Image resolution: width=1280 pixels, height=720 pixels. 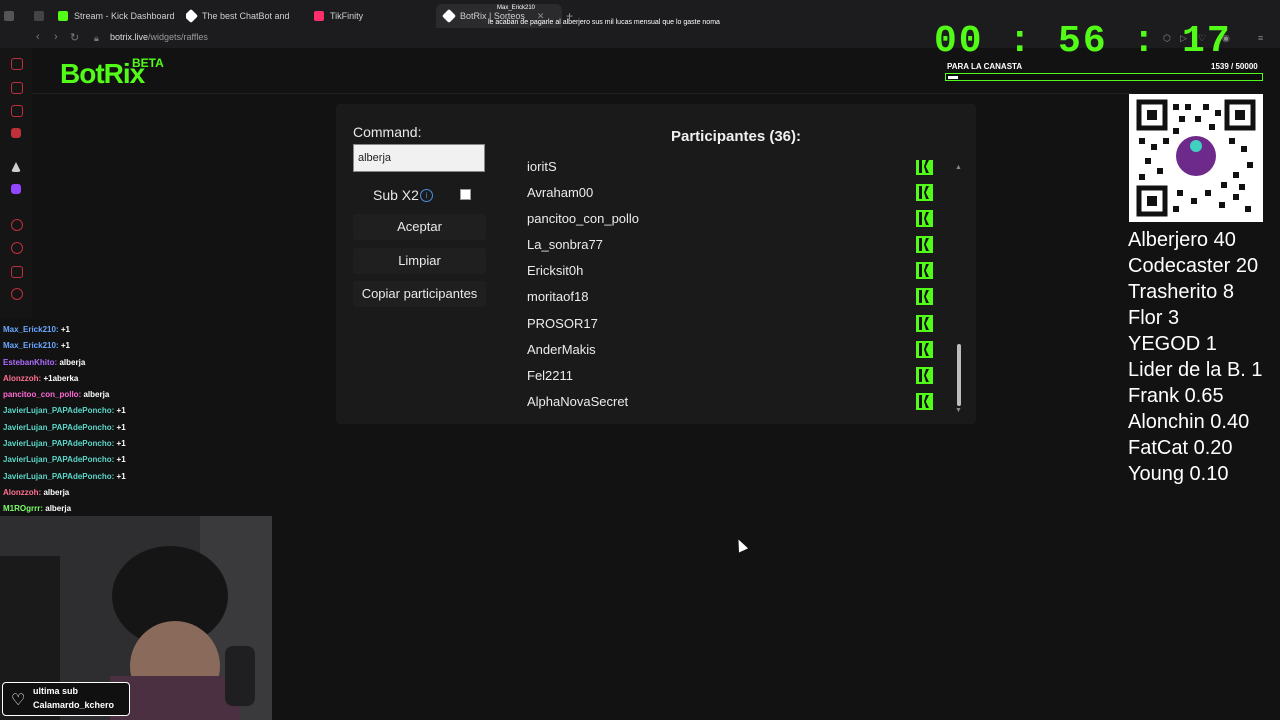 What do you see at coordinates (1178, 474) in the screenshot?
I see `donor-entry: Young 0.10` at bounding box center [1178, 474].